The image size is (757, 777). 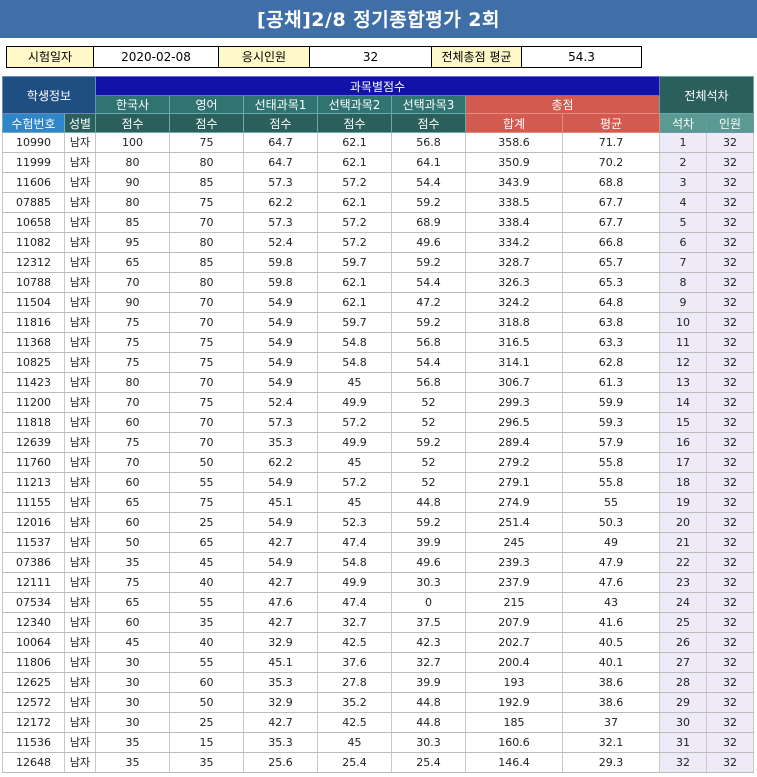 What do you see at coordinates (428, 522) in the screenshot?
I see `elective3-cell: 59.2` at bounding box center [428, 522].